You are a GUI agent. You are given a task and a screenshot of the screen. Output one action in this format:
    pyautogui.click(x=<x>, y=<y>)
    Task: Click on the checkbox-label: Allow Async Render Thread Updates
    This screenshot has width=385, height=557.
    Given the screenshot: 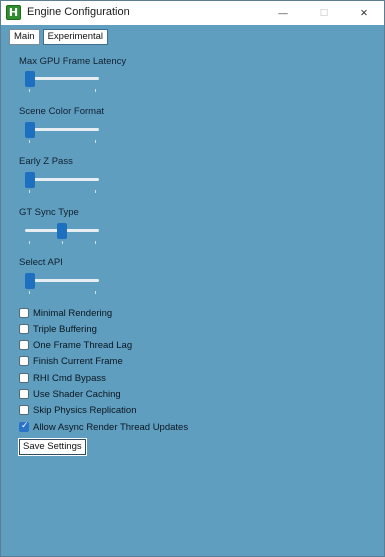 What is the action you would take?
    pyautogui.click(x=111, y=427)
    